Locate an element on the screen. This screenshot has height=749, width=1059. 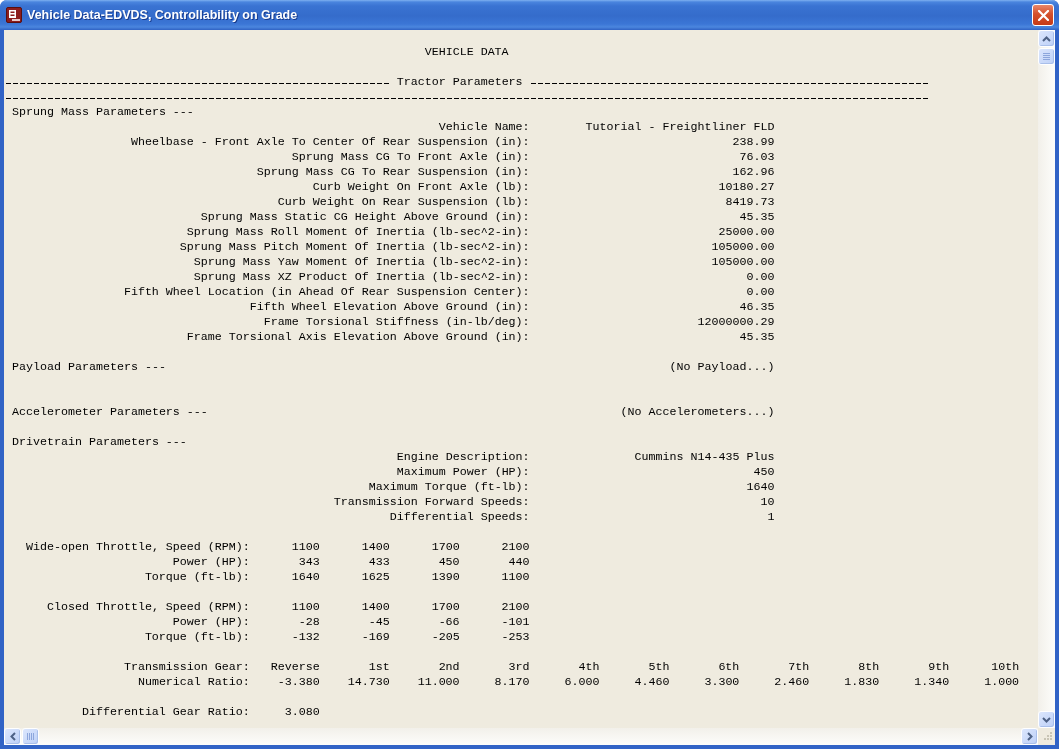
resize-grip-icon is located at coordinates (1047, 737).